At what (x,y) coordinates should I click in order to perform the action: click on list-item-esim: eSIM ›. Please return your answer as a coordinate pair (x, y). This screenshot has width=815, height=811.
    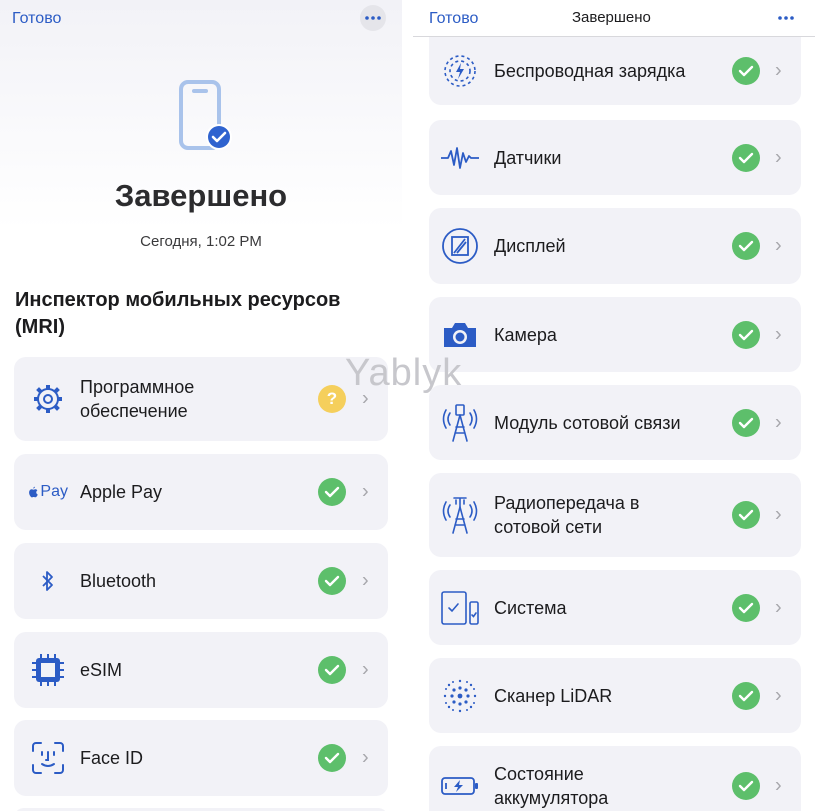
    Looking at the image, I should click on (201, 670).